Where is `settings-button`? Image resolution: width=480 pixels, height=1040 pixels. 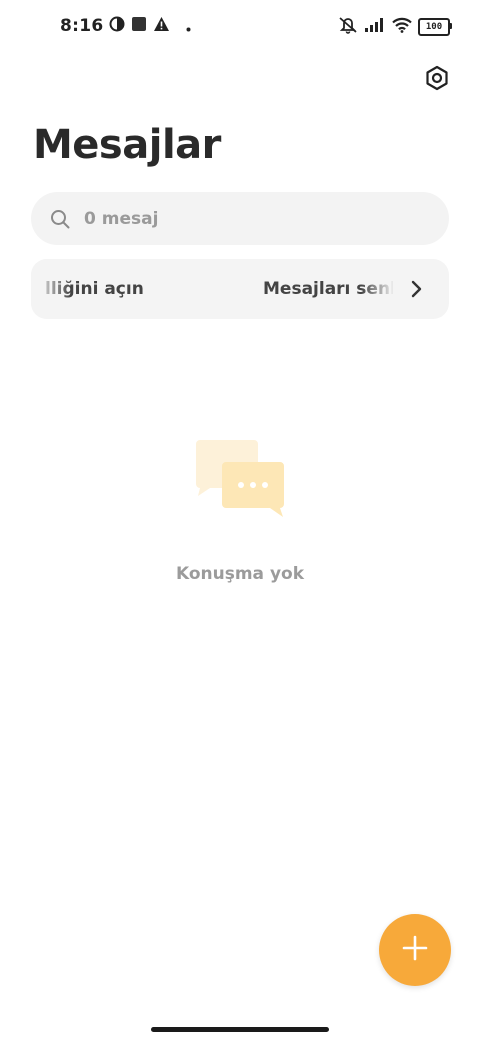
settings-button is located at coordinates (437, 80).